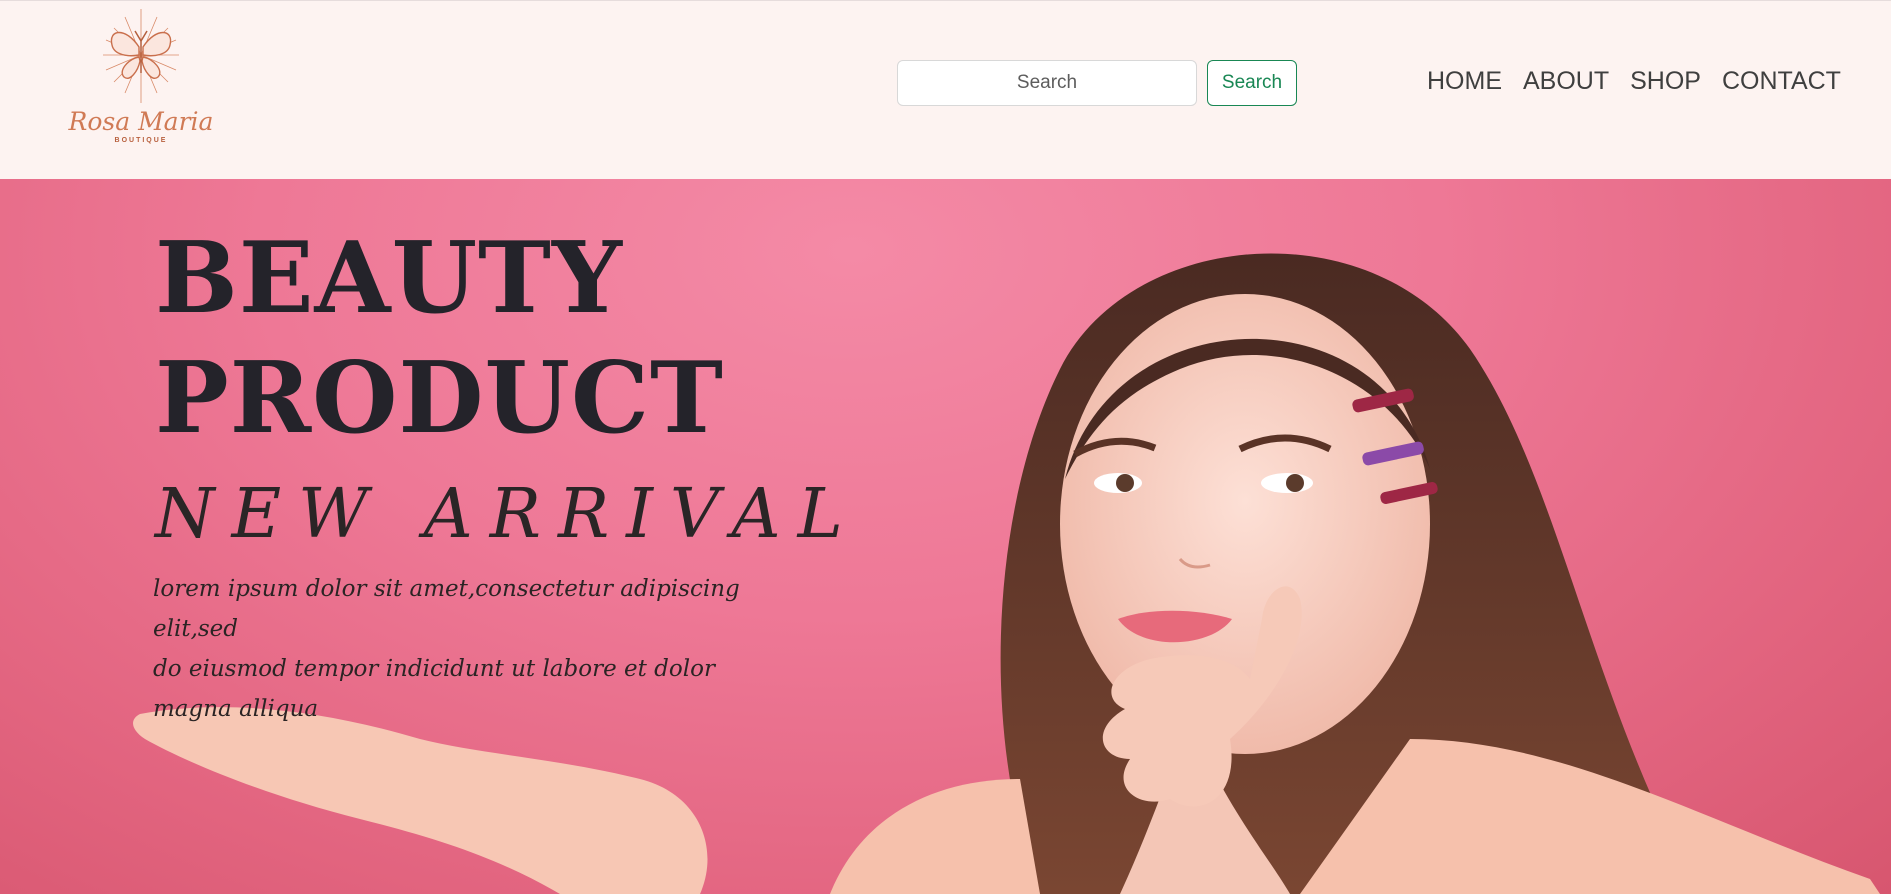 The height and width of the screenshot is (894, 1891). I want to click on main-nav: HOME ABOUT SHOP CONTACT, so click(1634, 81).